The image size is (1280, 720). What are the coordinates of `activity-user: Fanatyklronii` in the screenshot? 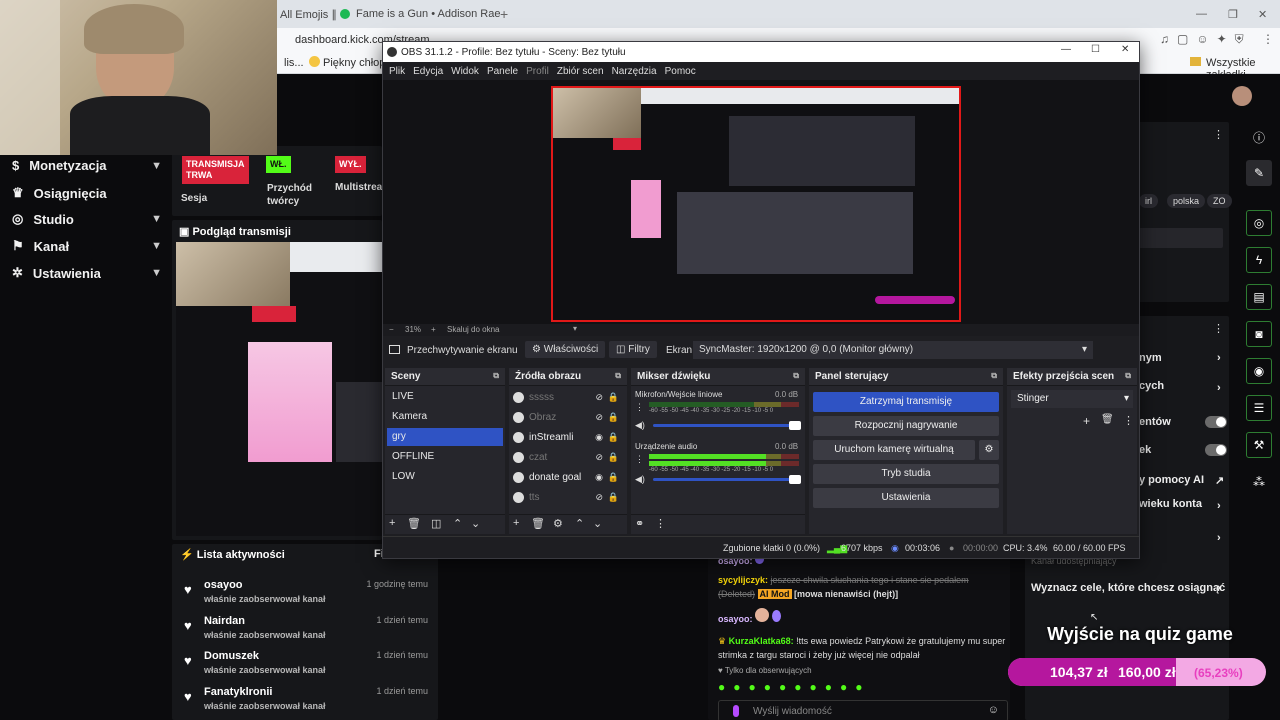 It's located at (238, 692).